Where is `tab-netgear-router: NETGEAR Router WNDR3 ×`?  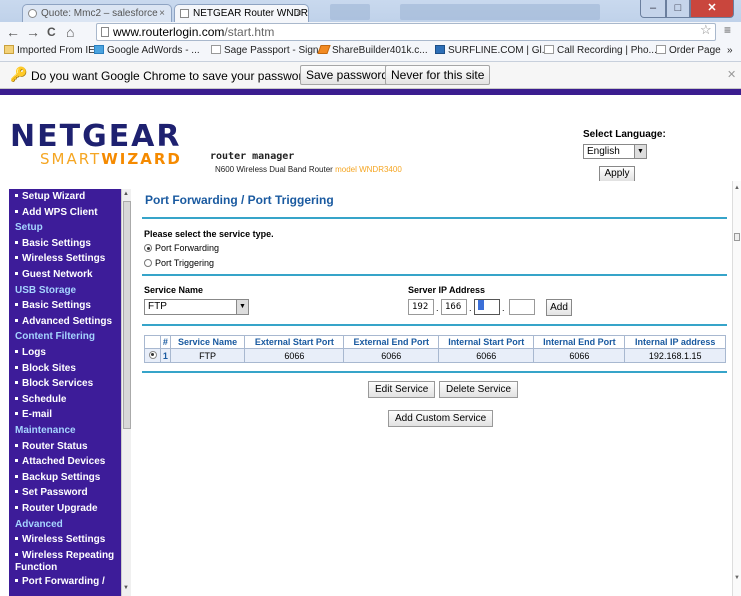
tab-netgear-router: NETGEAR Router WNDR3 × is located at coordinates (241, 13).